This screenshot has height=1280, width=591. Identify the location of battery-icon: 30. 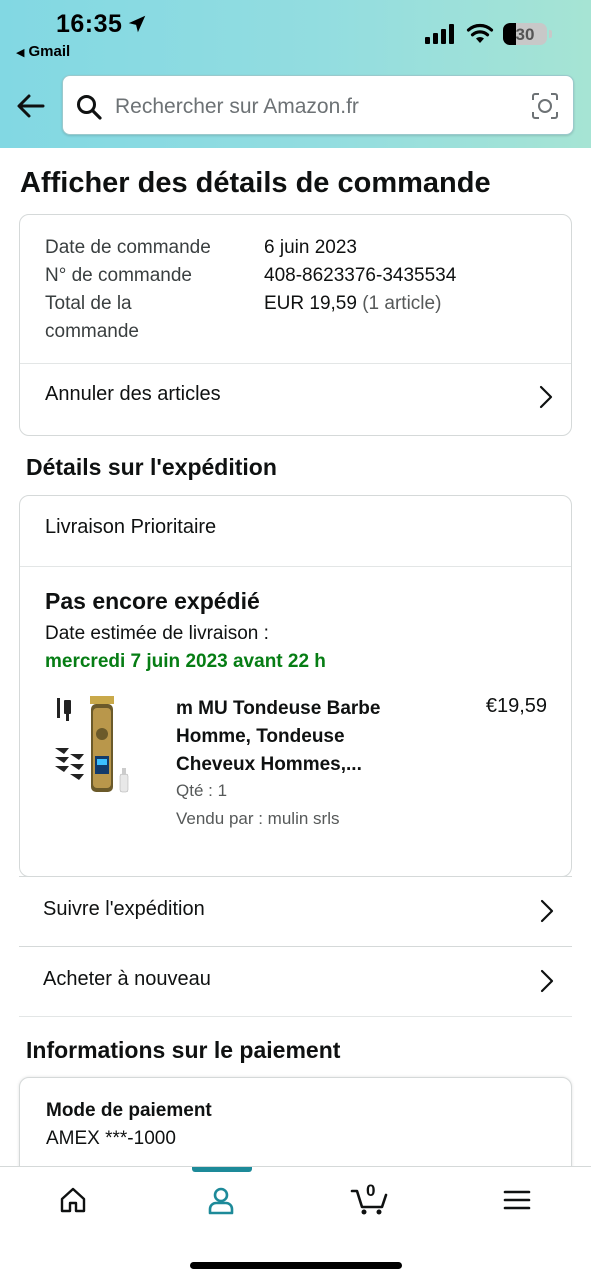
(525, 34).